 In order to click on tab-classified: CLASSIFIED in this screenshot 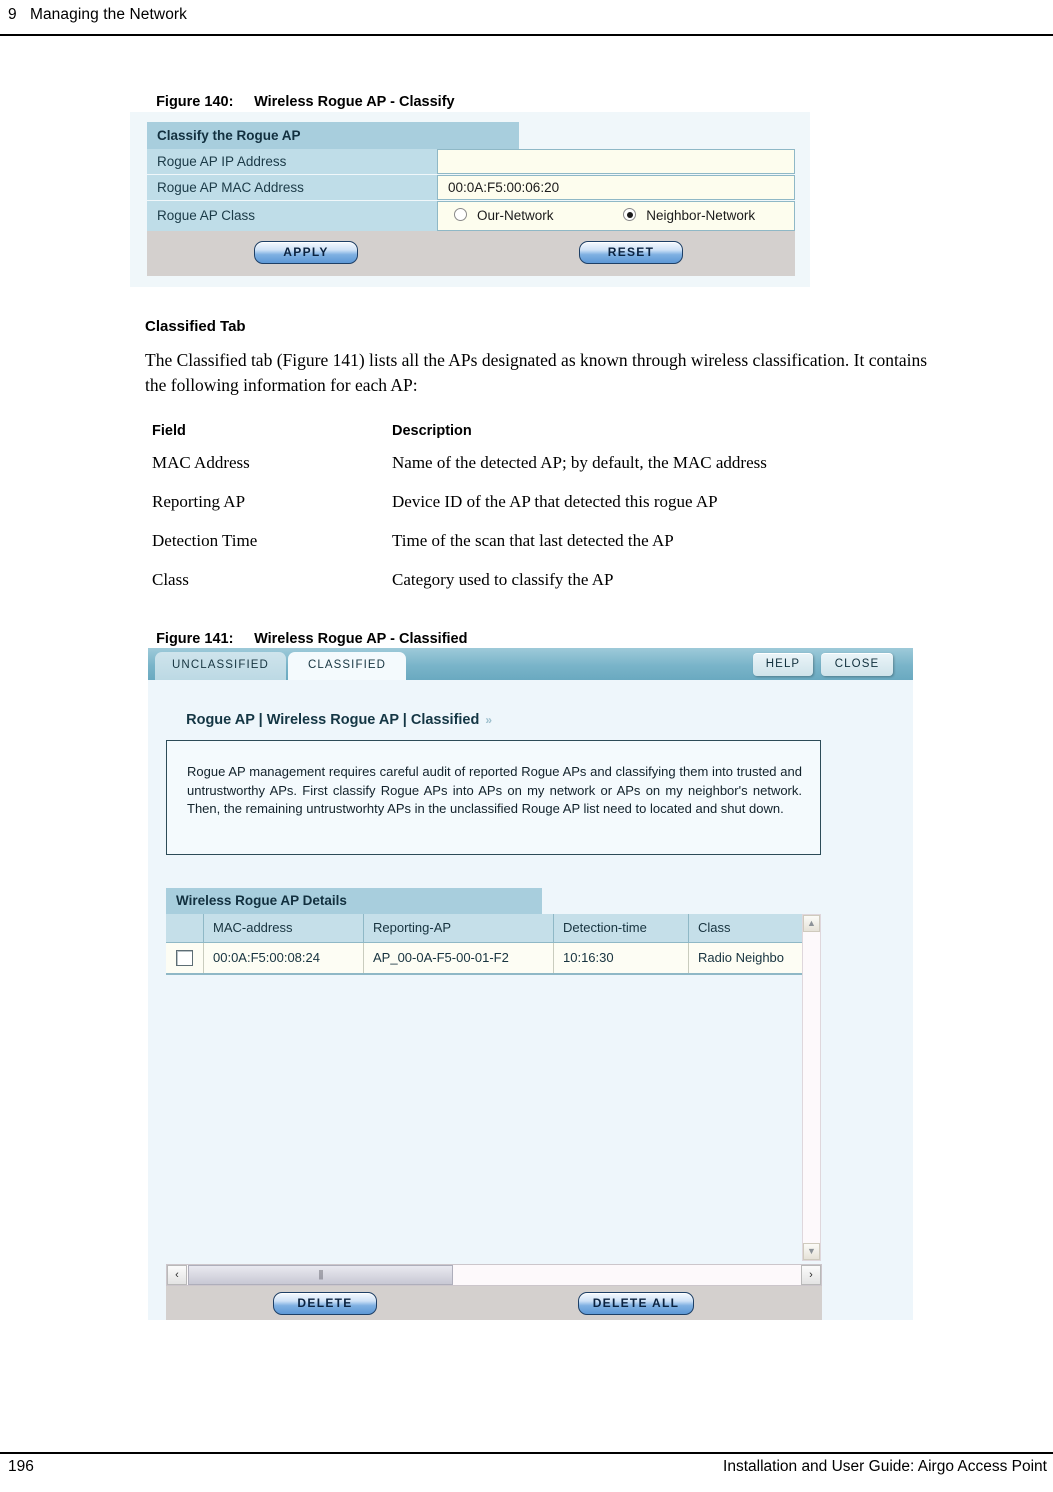, I will do `click(347, 666)`.